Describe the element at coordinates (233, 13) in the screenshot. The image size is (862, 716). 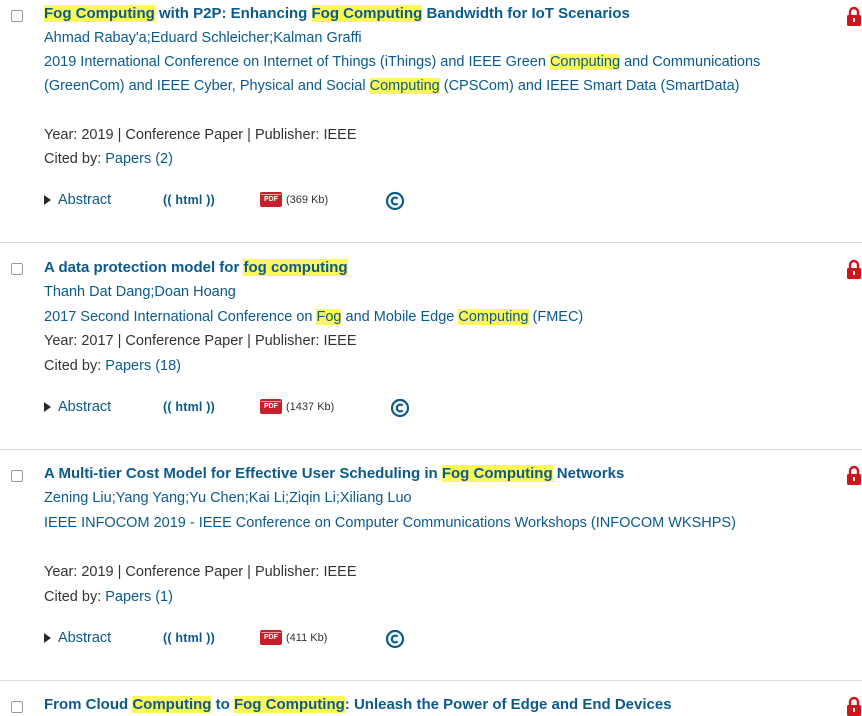
I see `title-text: with P2P: Enhancing` at that location.